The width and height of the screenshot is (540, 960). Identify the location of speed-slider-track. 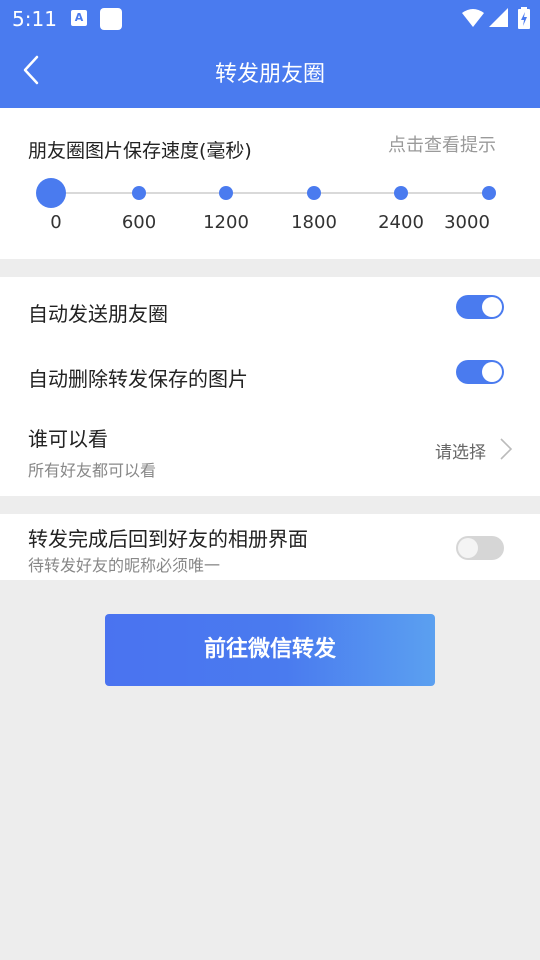
(270, 193).